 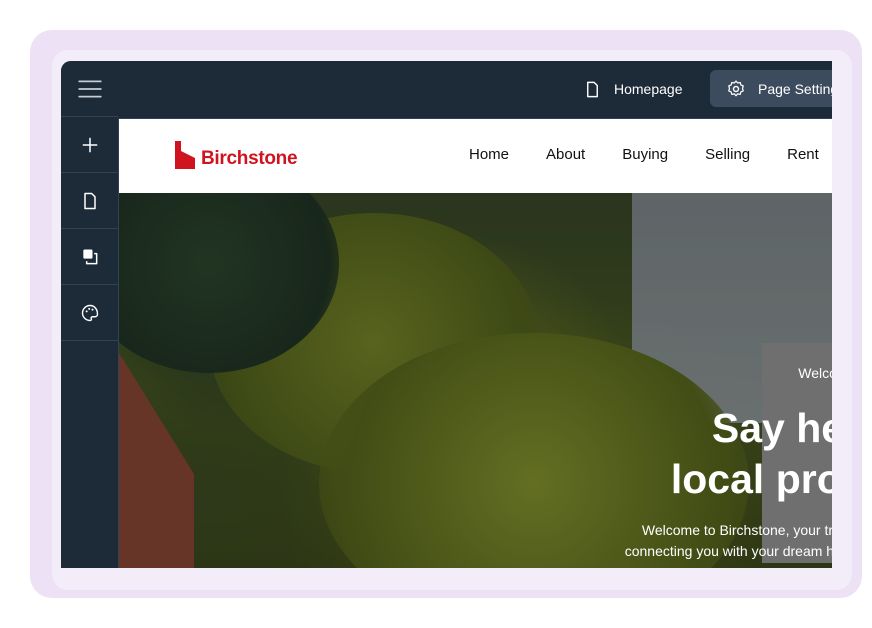 I want to click on gear-icon, so click(x=736, y=87).